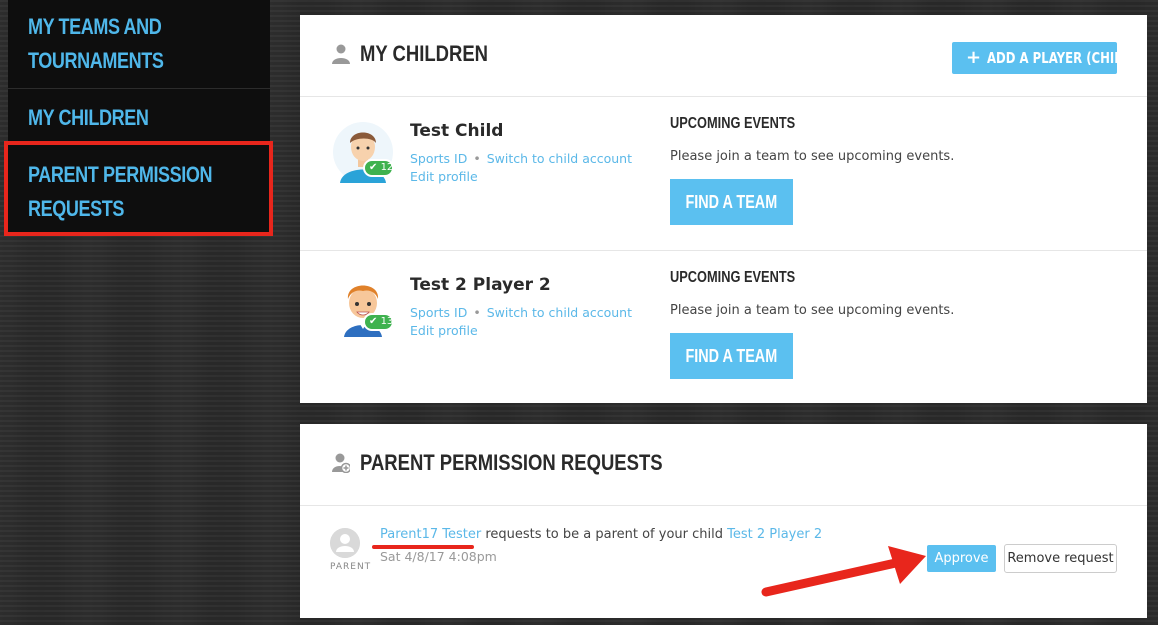  What do you see at coordinates (378, 322) in the screenshot?
I see `age-badge: ✔ 13` at bounding box center [378, 322].